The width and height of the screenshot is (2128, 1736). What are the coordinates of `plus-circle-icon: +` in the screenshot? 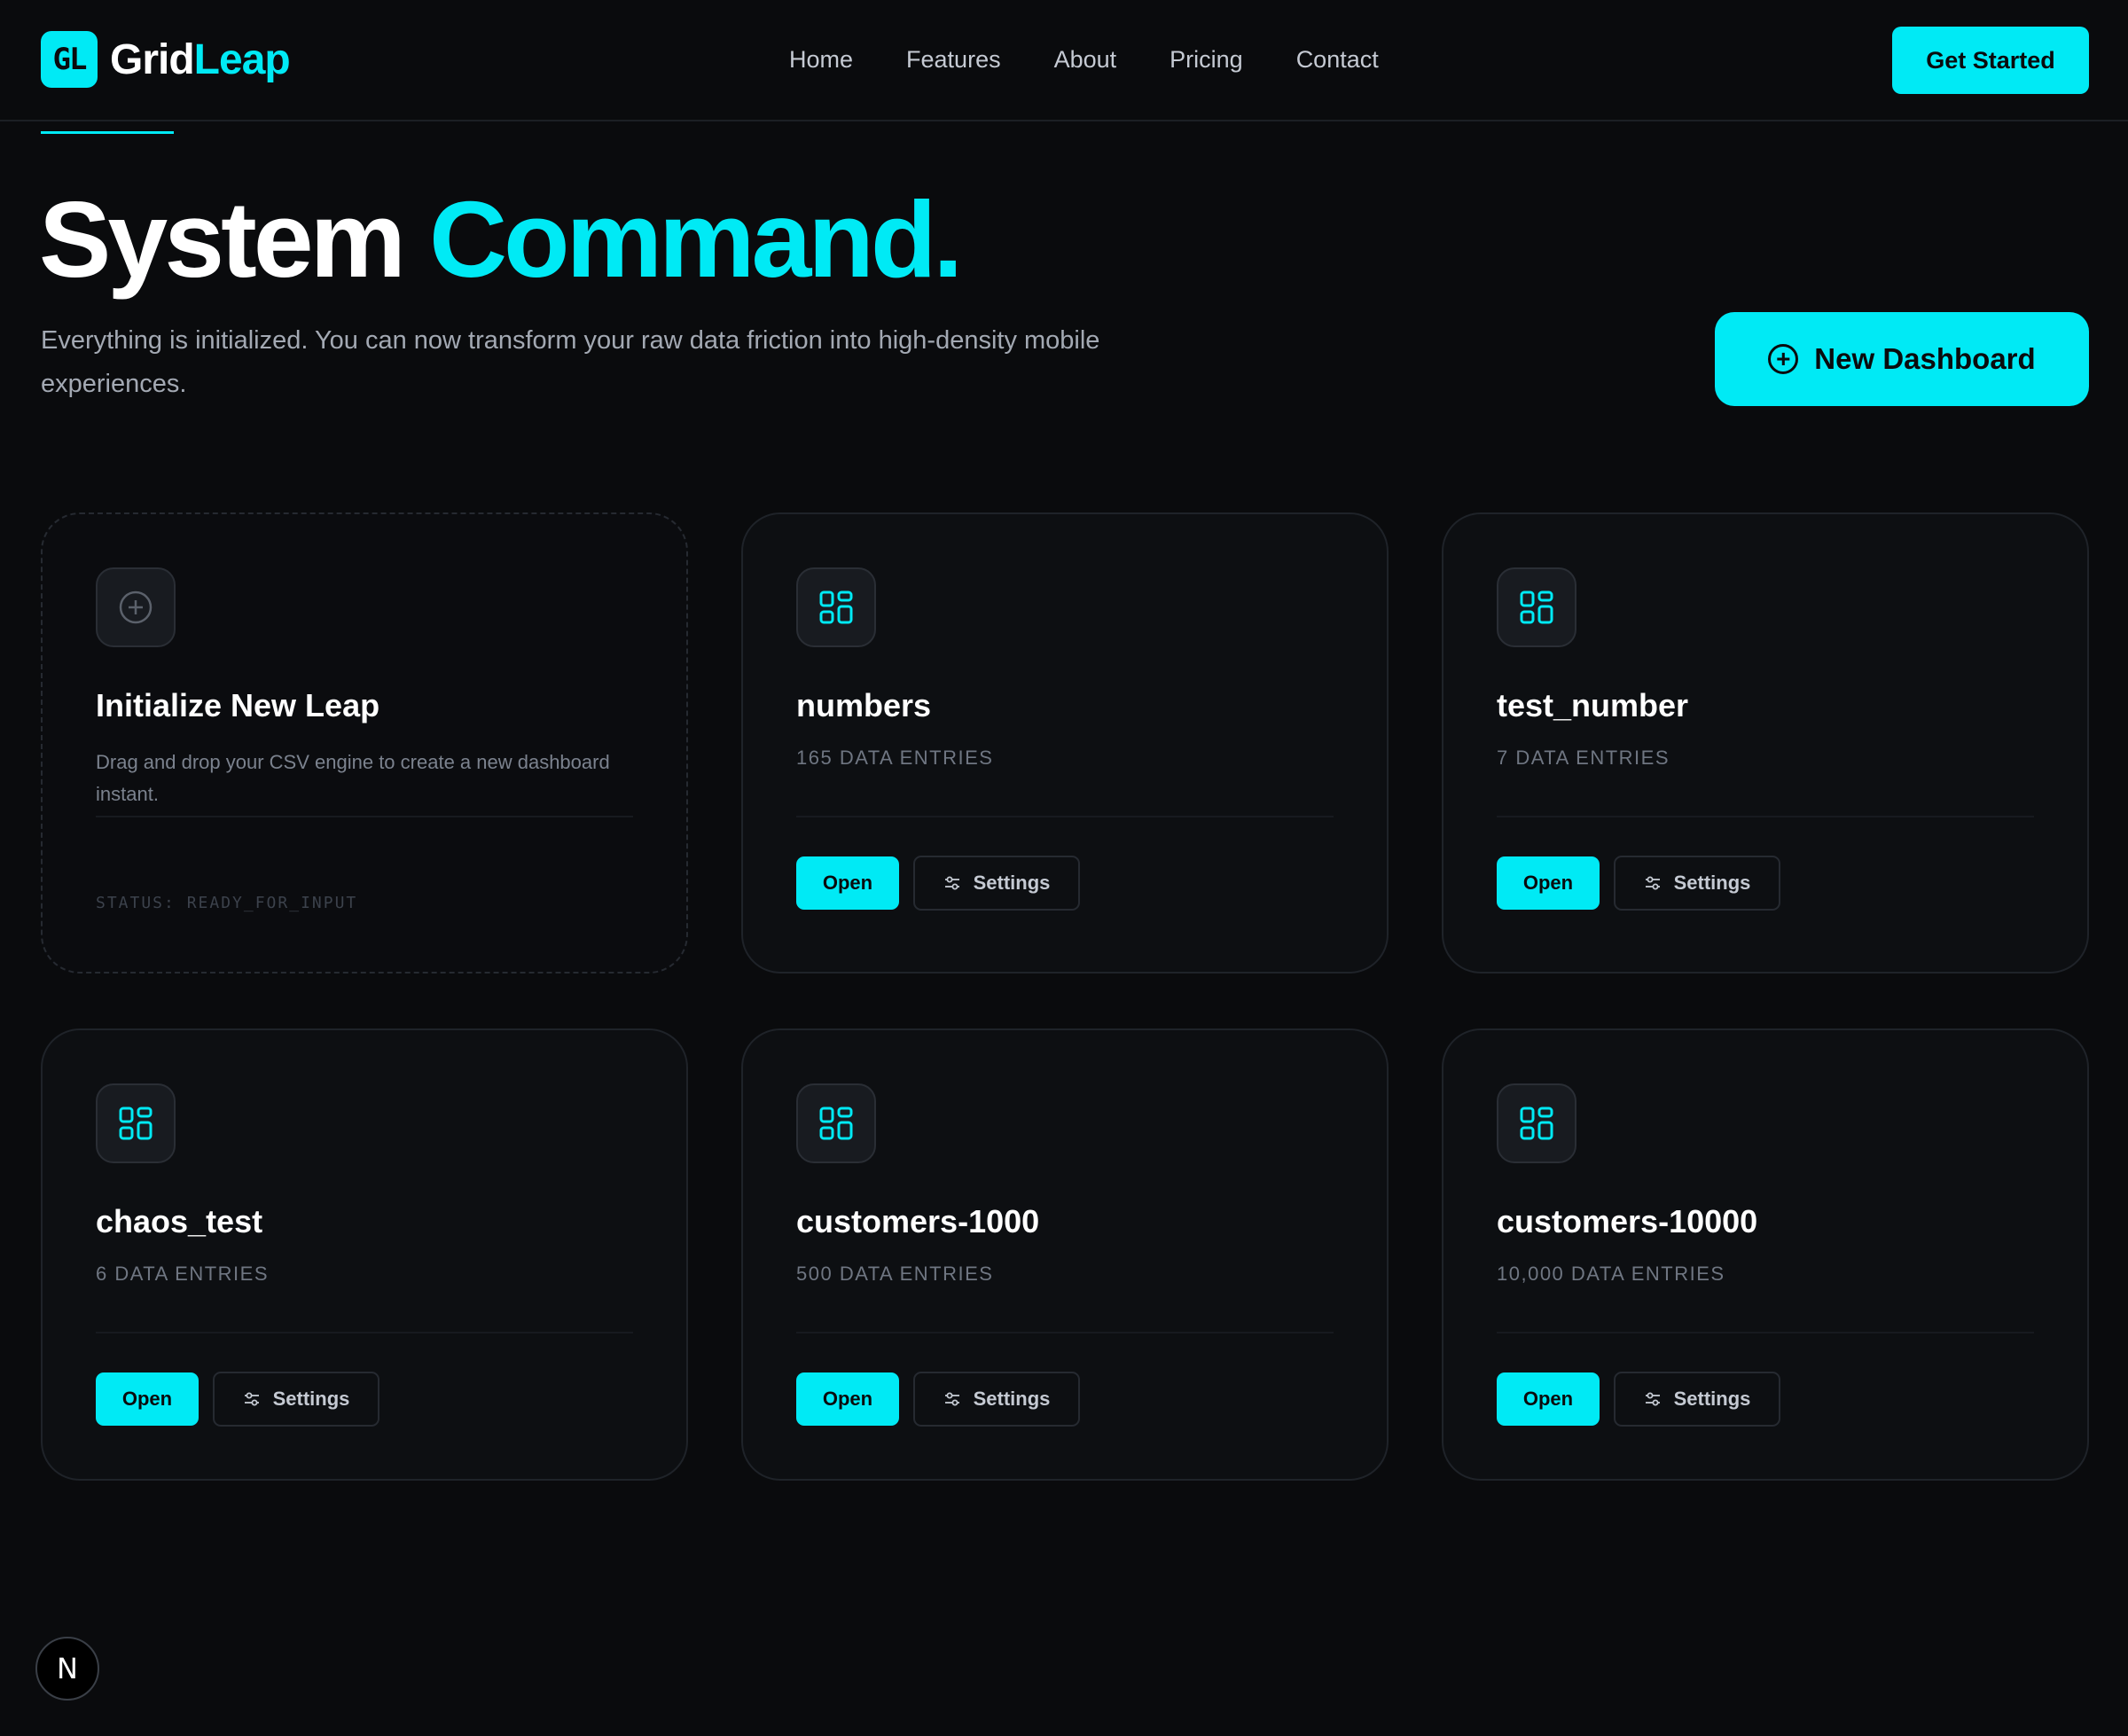 It's located at (1784, 359).